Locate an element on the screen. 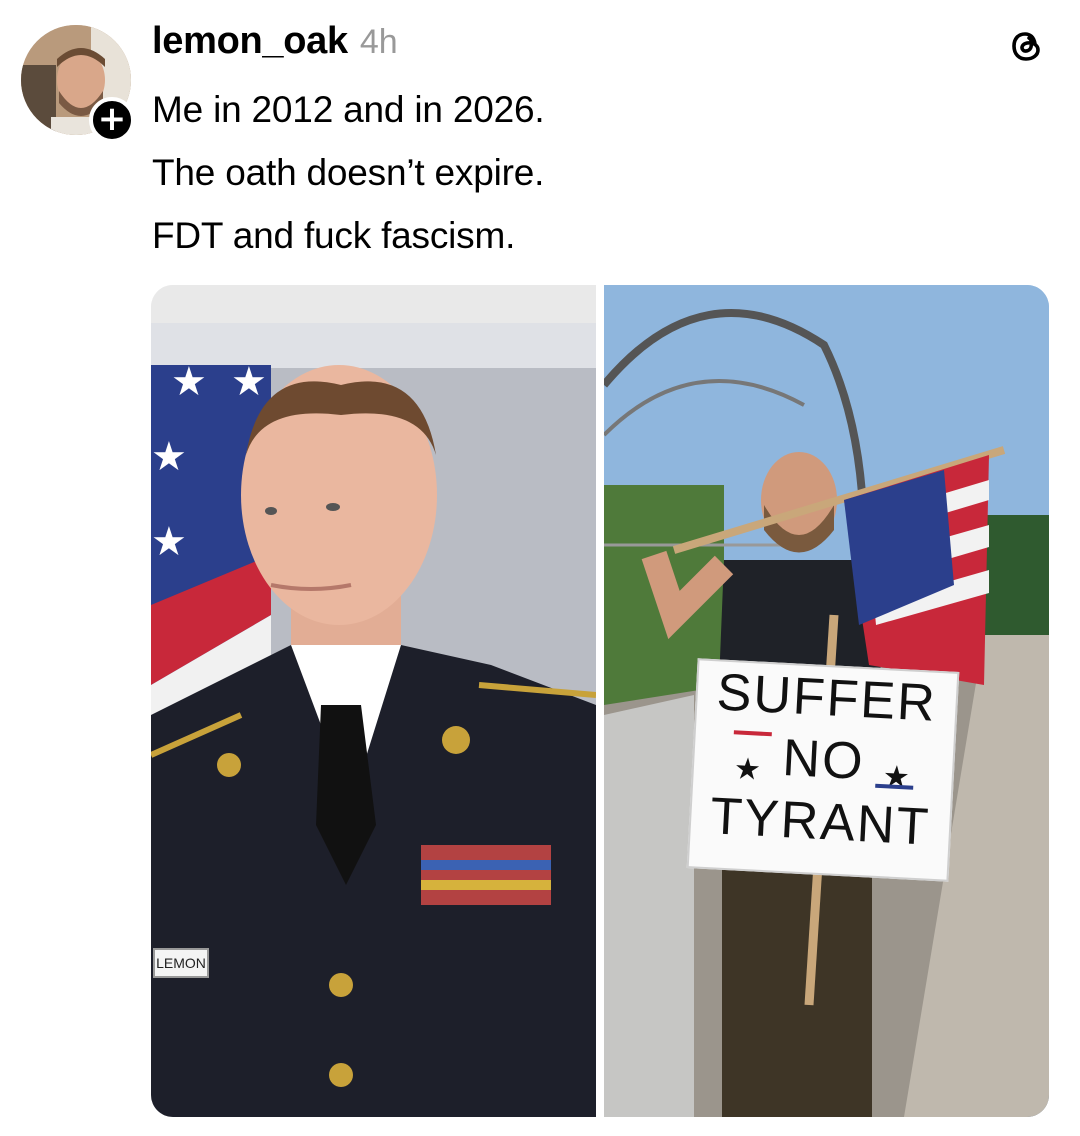 The height and width of the screenshot is (1136, 1080). sign-line-2-wrap: ★ NO ★ is located at coordinates (823, 759).